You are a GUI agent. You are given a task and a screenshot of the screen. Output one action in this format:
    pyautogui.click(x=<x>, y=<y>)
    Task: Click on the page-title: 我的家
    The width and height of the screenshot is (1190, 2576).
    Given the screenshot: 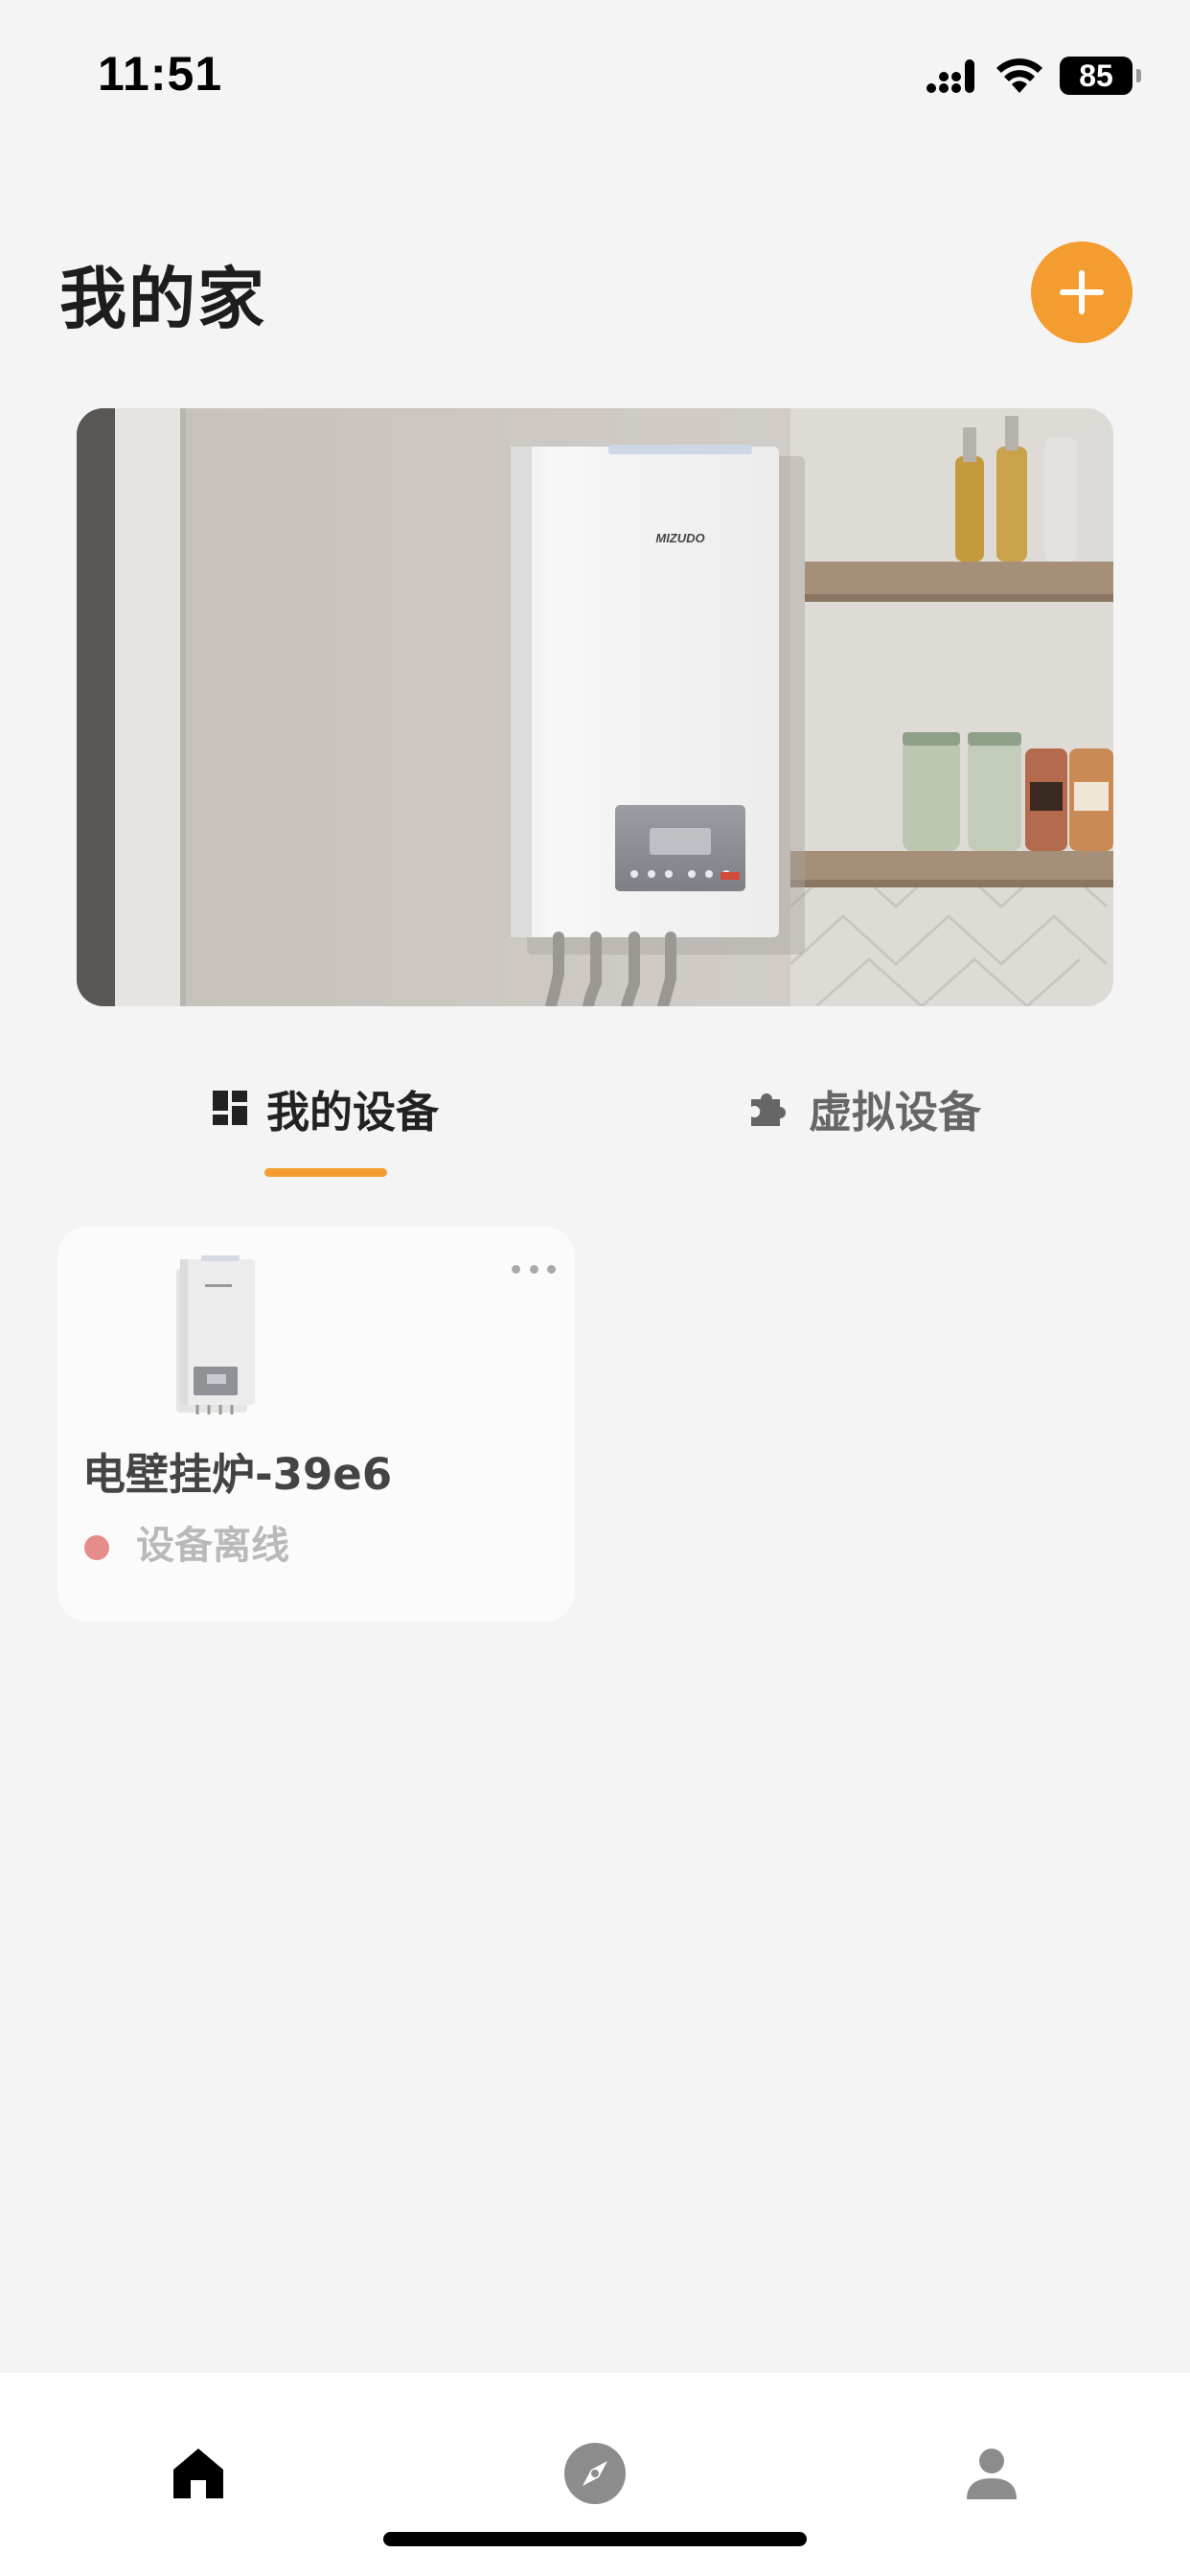 What is the action you would take?
    pyautogui.click(x=163, y=299)
    